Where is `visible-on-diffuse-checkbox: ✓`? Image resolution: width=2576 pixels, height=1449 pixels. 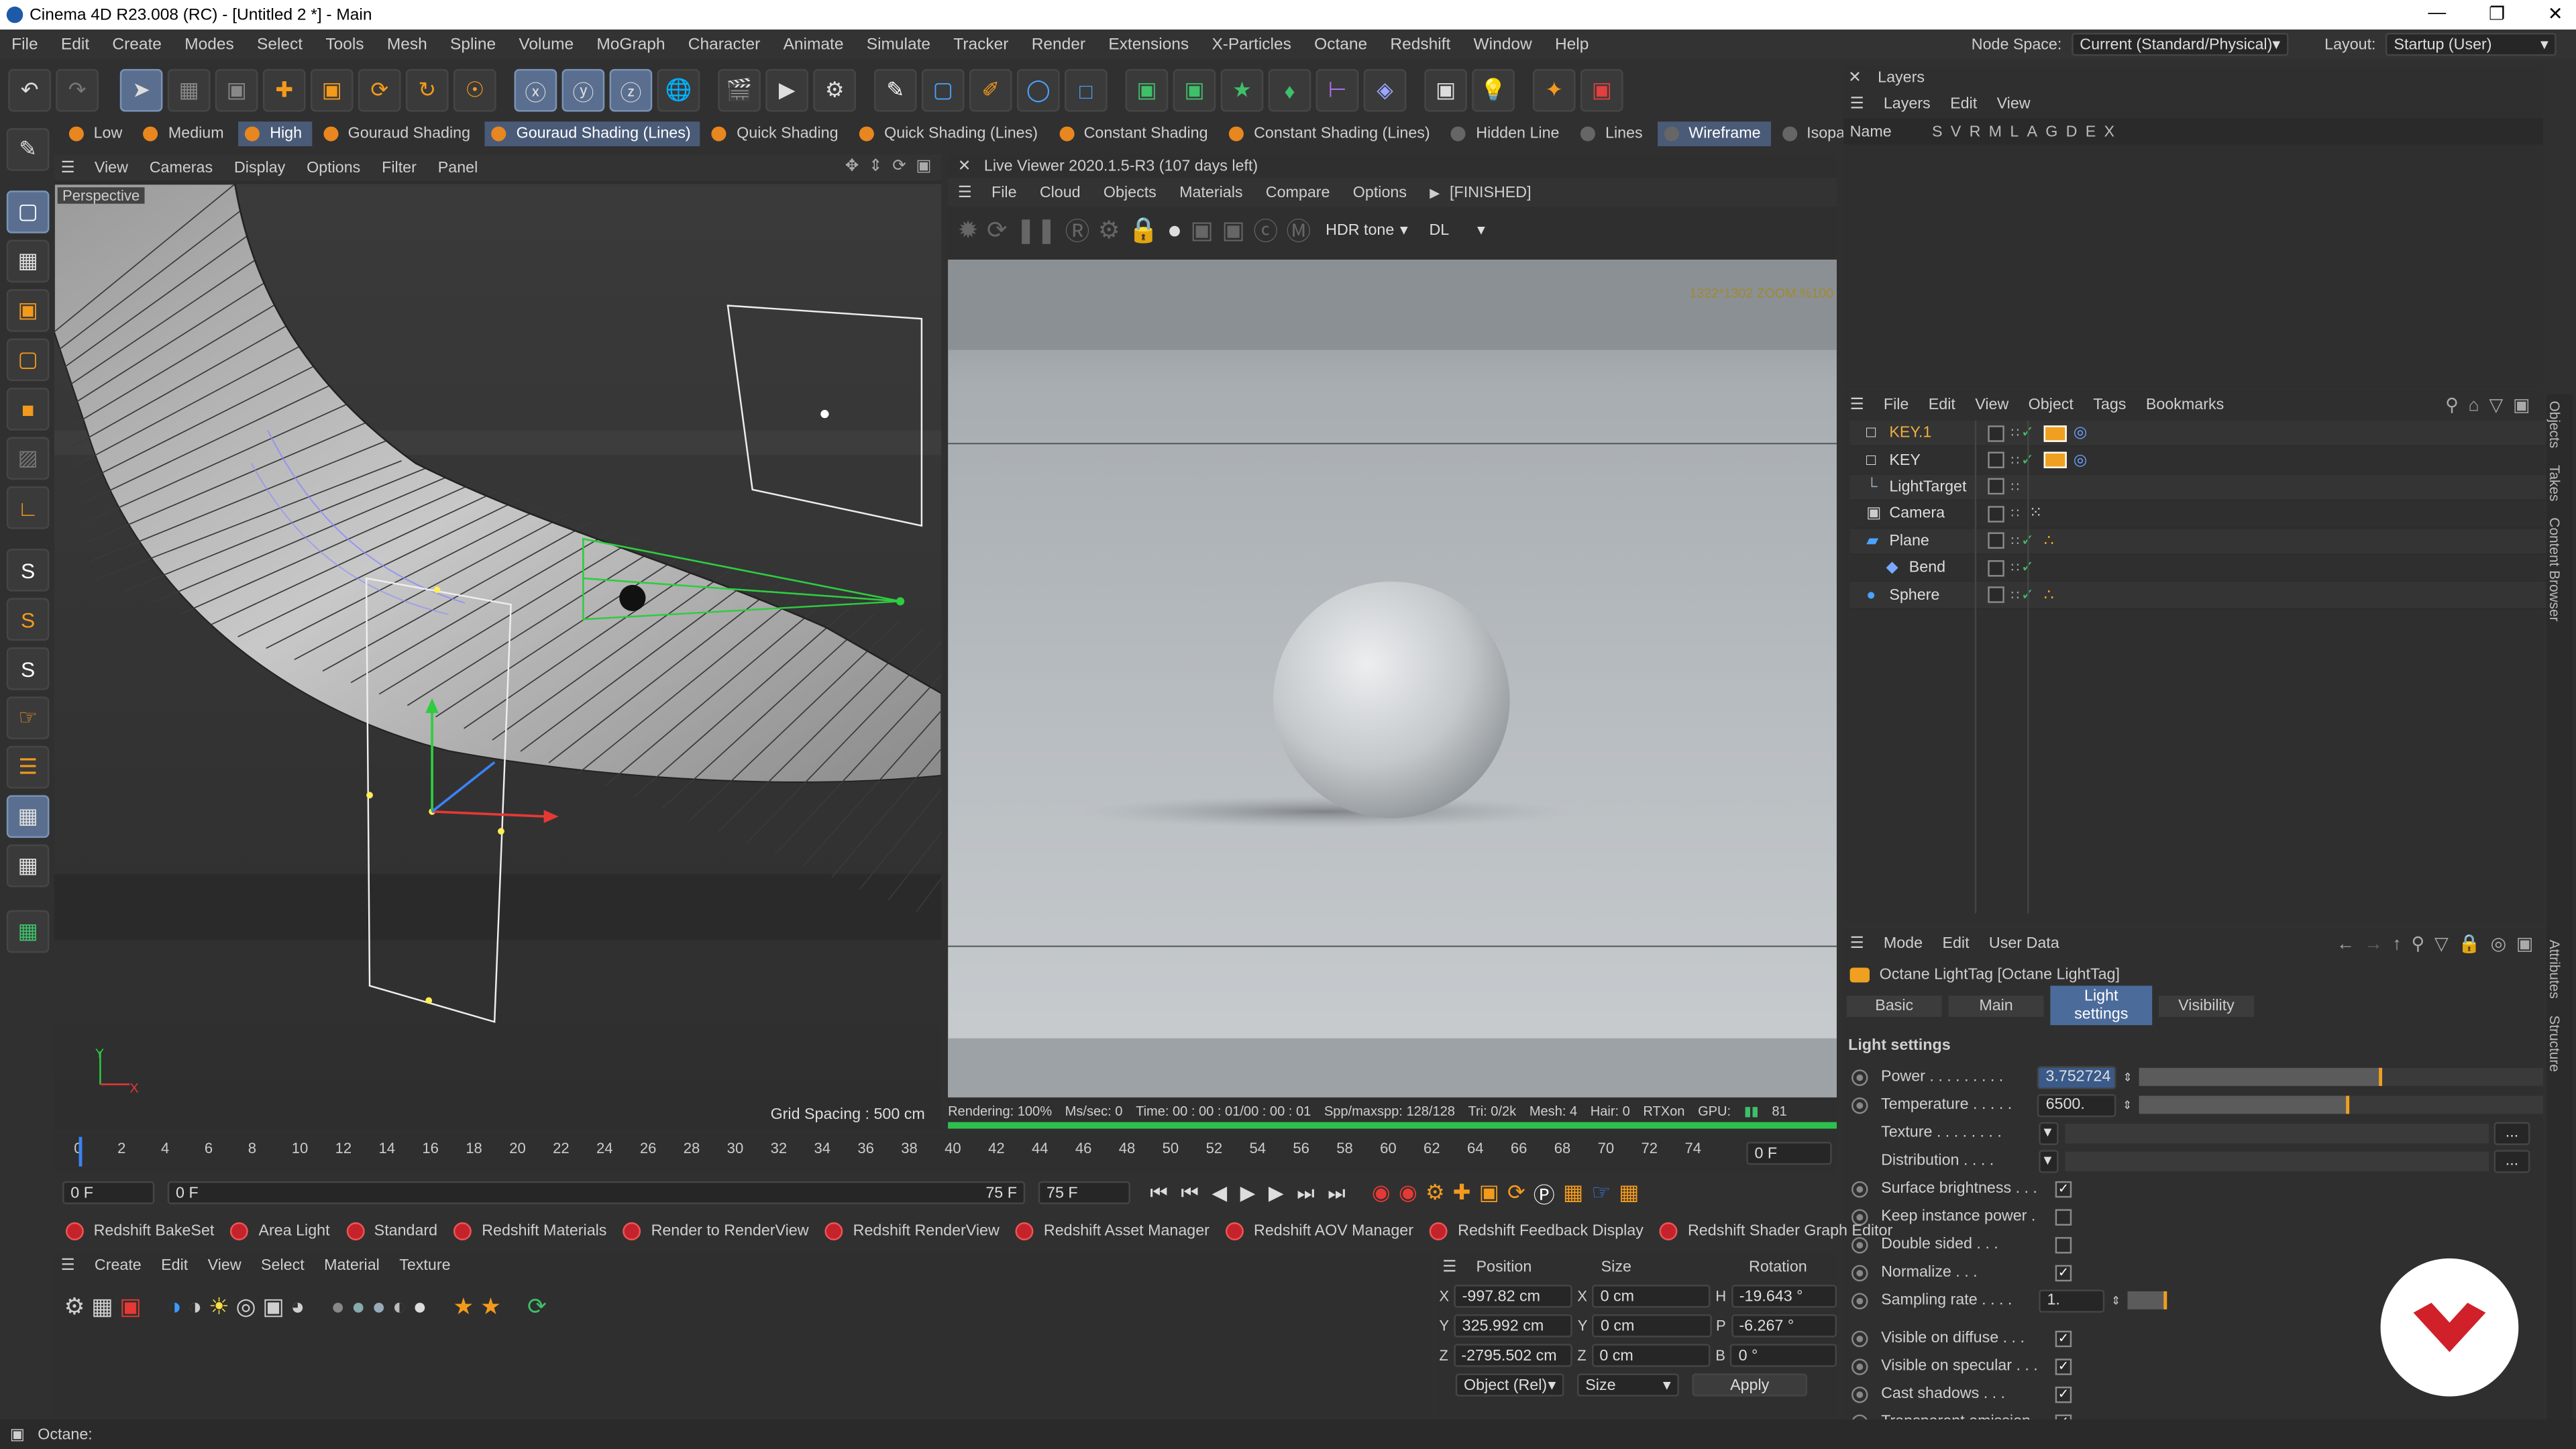
visible-on-diffuse-checkbox: ✓ is located at coordinates (2063, 1338).